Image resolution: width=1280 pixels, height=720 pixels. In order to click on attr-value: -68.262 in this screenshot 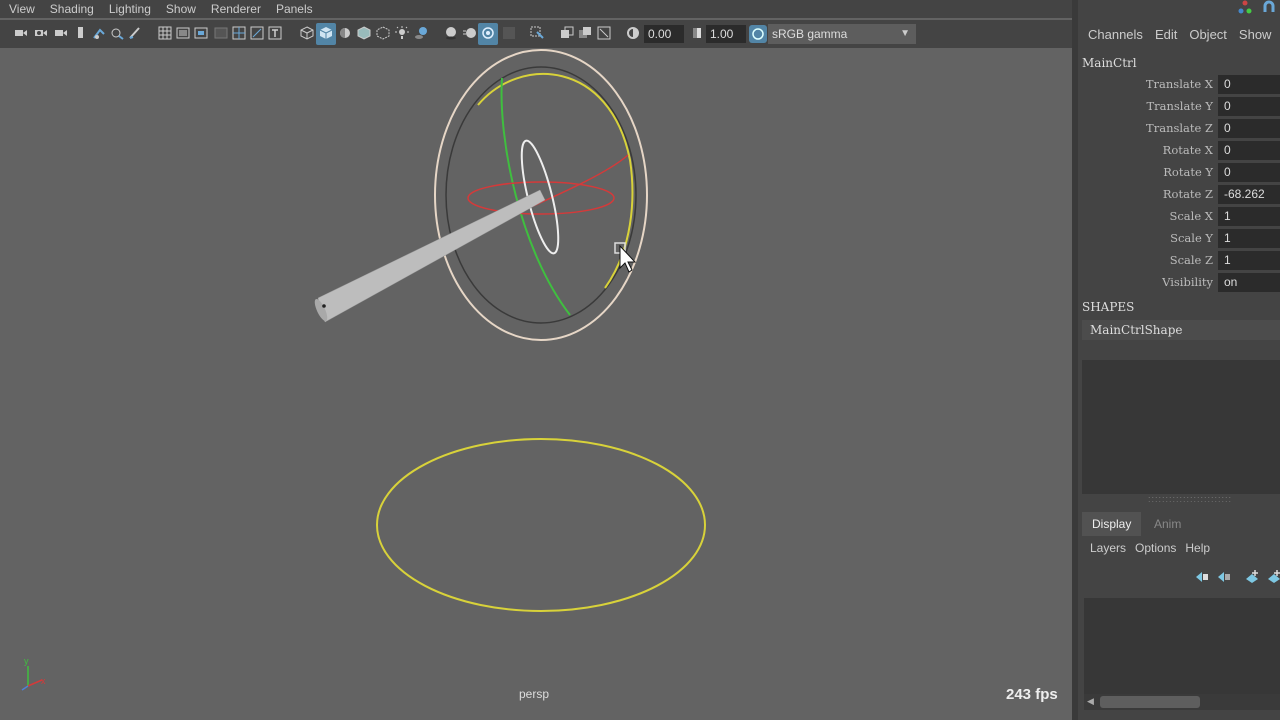, I will do `click(1249, 194)`.